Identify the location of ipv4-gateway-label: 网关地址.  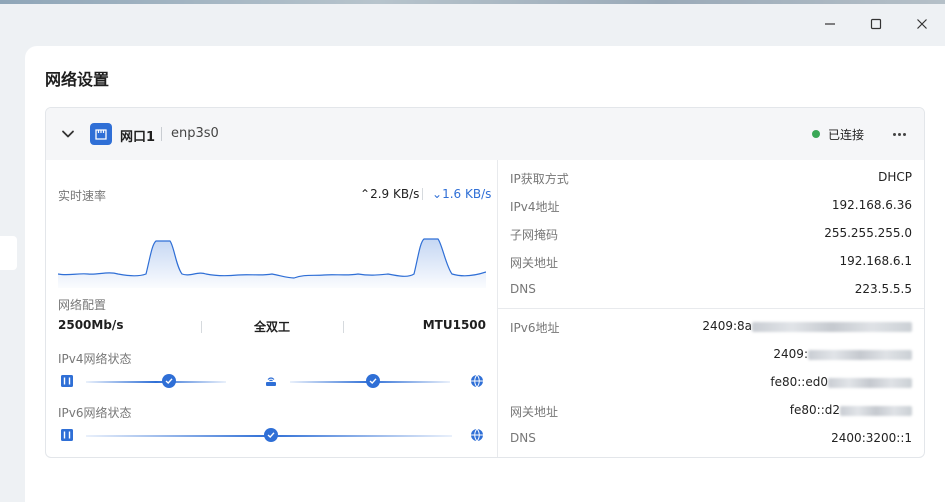
(534, 263).